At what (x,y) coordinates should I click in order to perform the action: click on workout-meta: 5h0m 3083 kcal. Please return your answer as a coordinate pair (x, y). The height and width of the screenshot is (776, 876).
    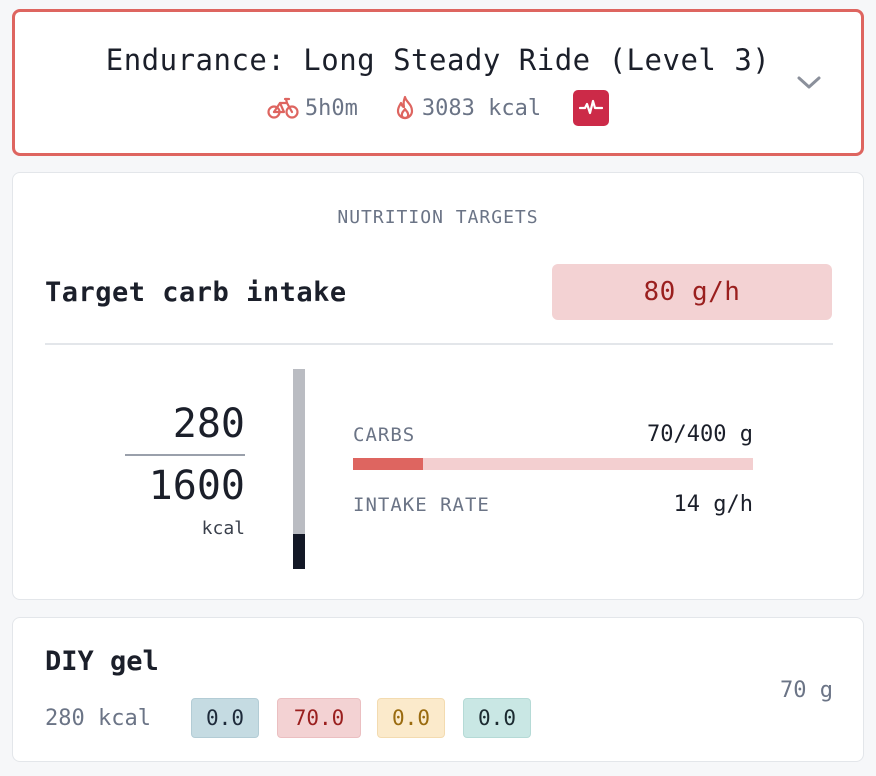
    Looking at the image, I should click on (438, 108).